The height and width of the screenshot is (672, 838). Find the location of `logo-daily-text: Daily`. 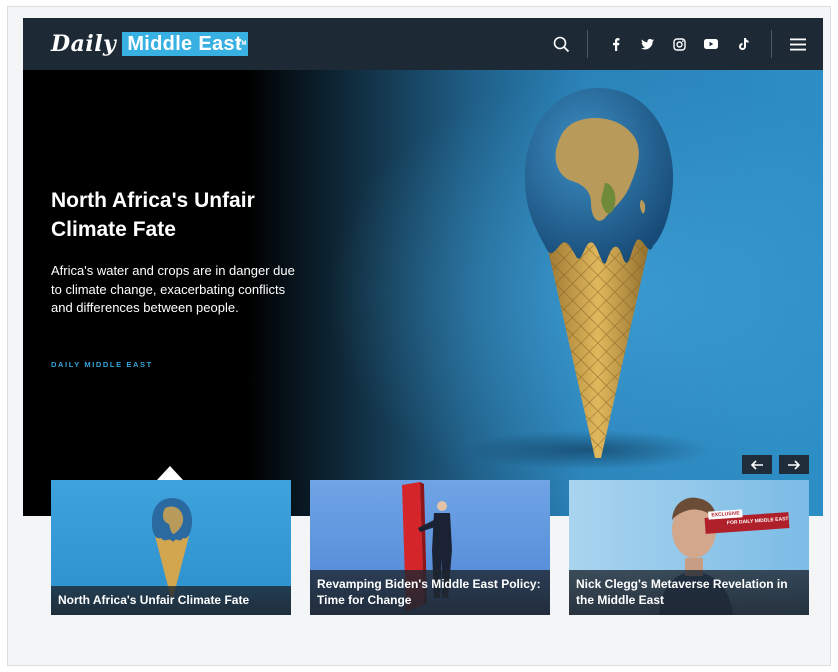

logo-daily-text: Daily is located at coordinates (84, 44).